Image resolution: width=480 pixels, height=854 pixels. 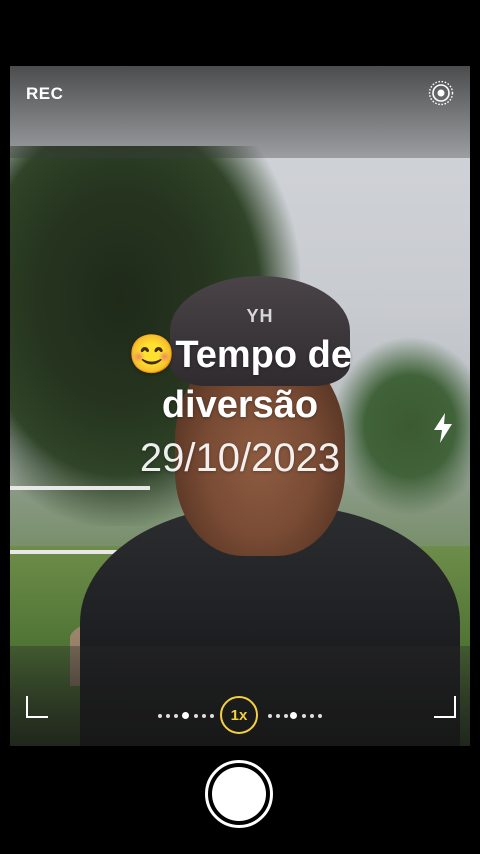 I want to click on overlay-title-line1: 😊Tempo de, so click(x=240, y=355).